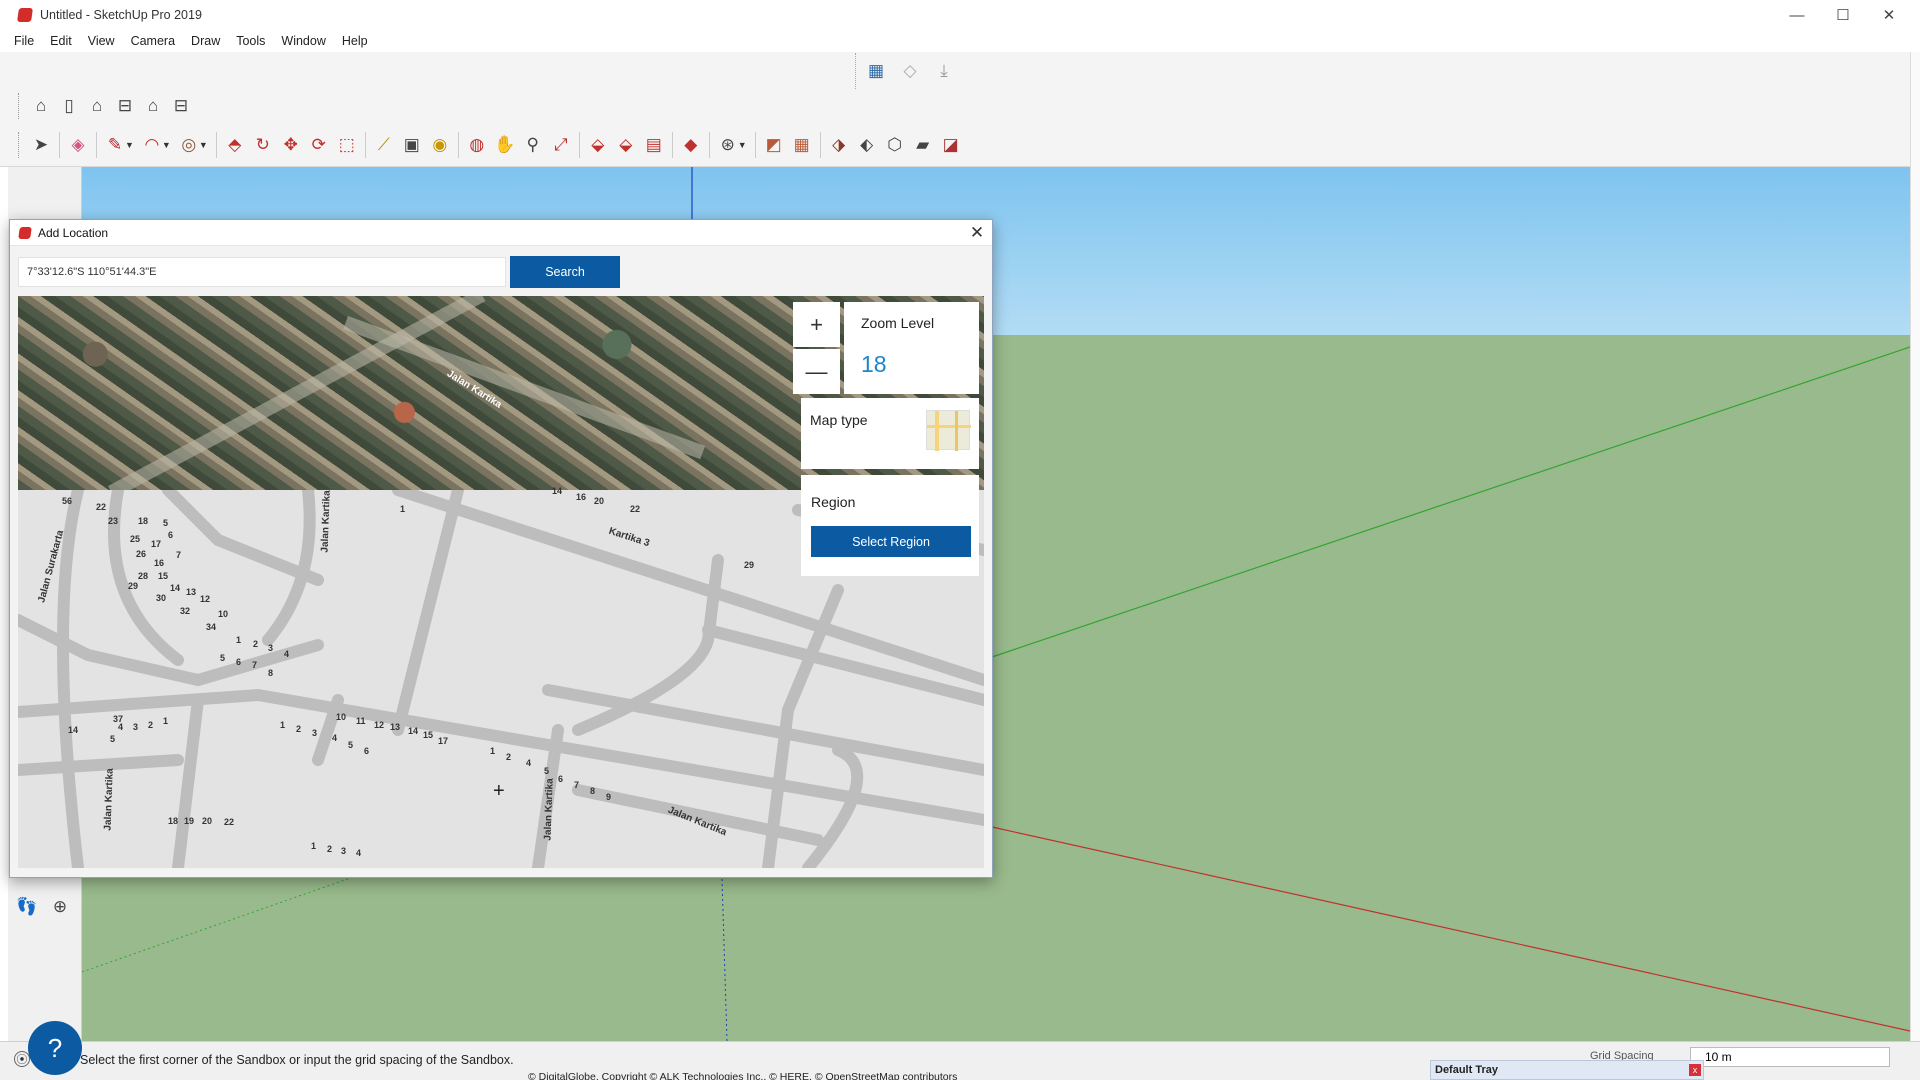 The image size is (1920, 1080). Describe the element at coordinates (73, 730) in the screenshot. I see `house-number: 14` at that location.